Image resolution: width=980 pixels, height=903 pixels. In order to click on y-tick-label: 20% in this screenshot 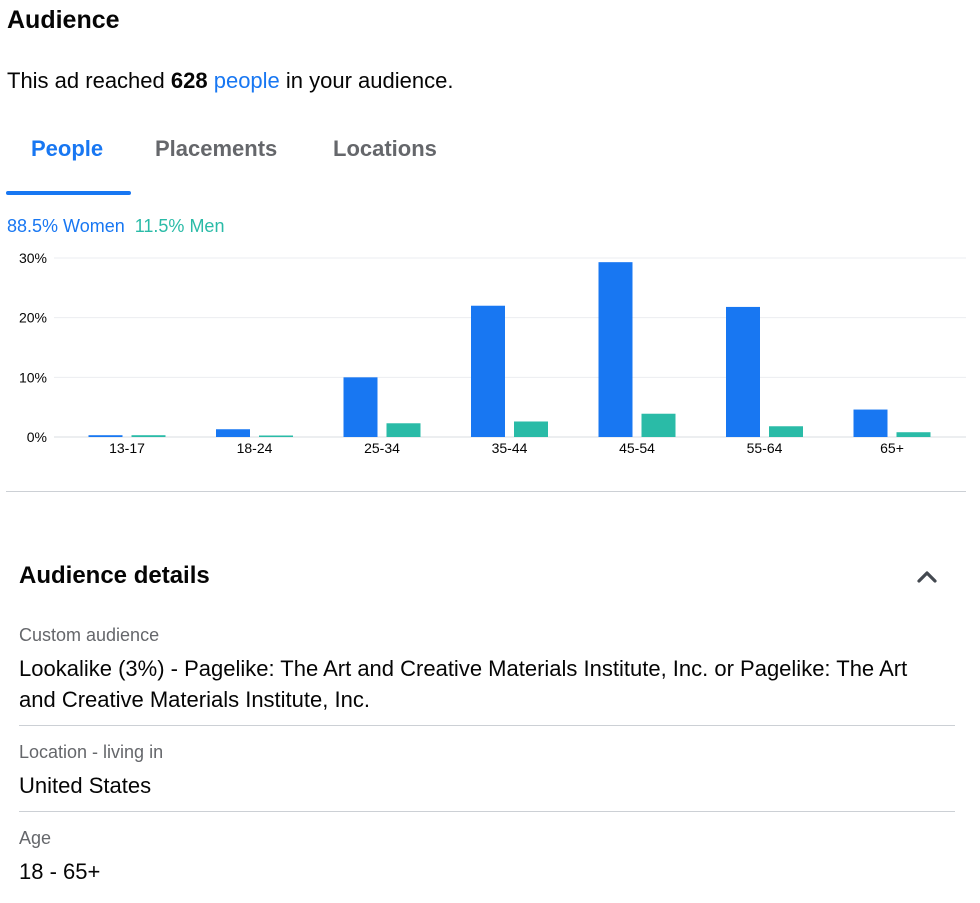, I will do `click(33, 318)`.